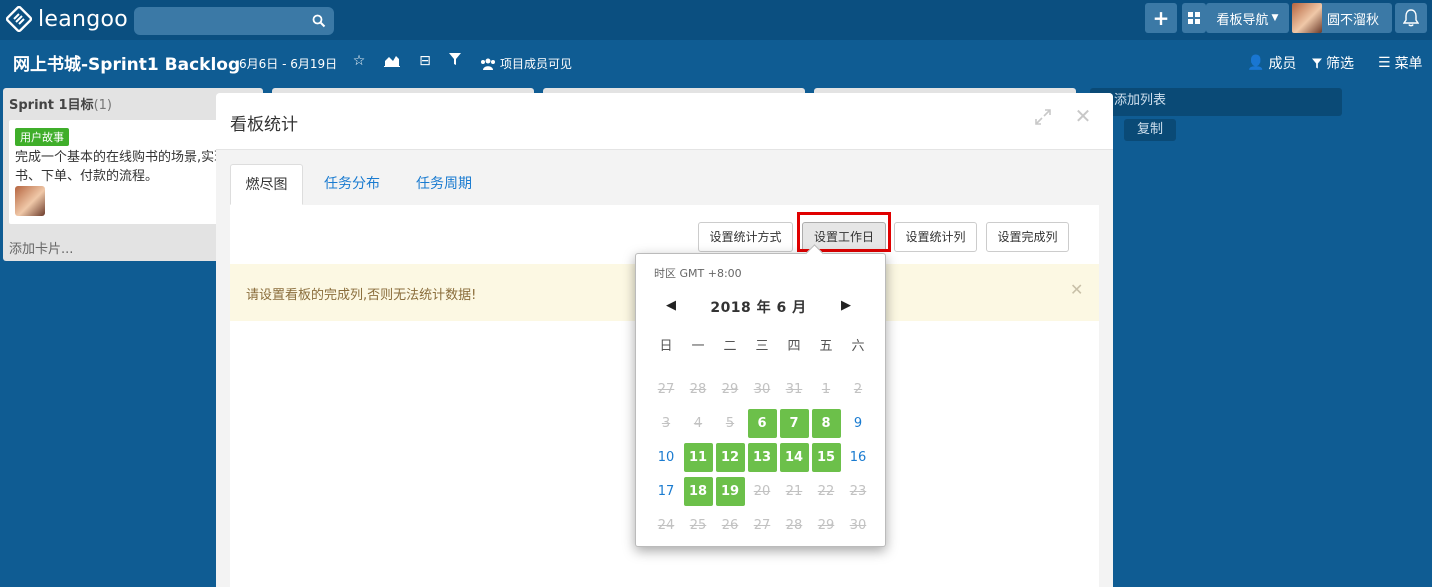  I want to click on menu-label: 菜单, so click(1408, 64).